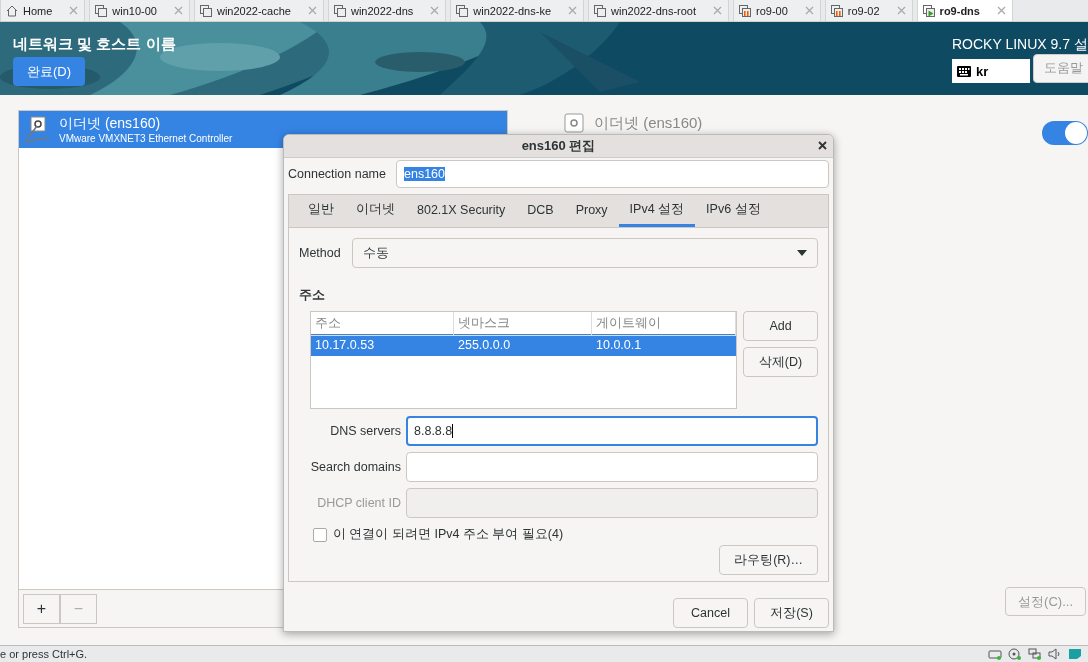 Image resolution: width=1088 pixels, height=662 pixels. I want to click on product-title: ROCKY LINUX 9.7 설, so click(1020, 45).